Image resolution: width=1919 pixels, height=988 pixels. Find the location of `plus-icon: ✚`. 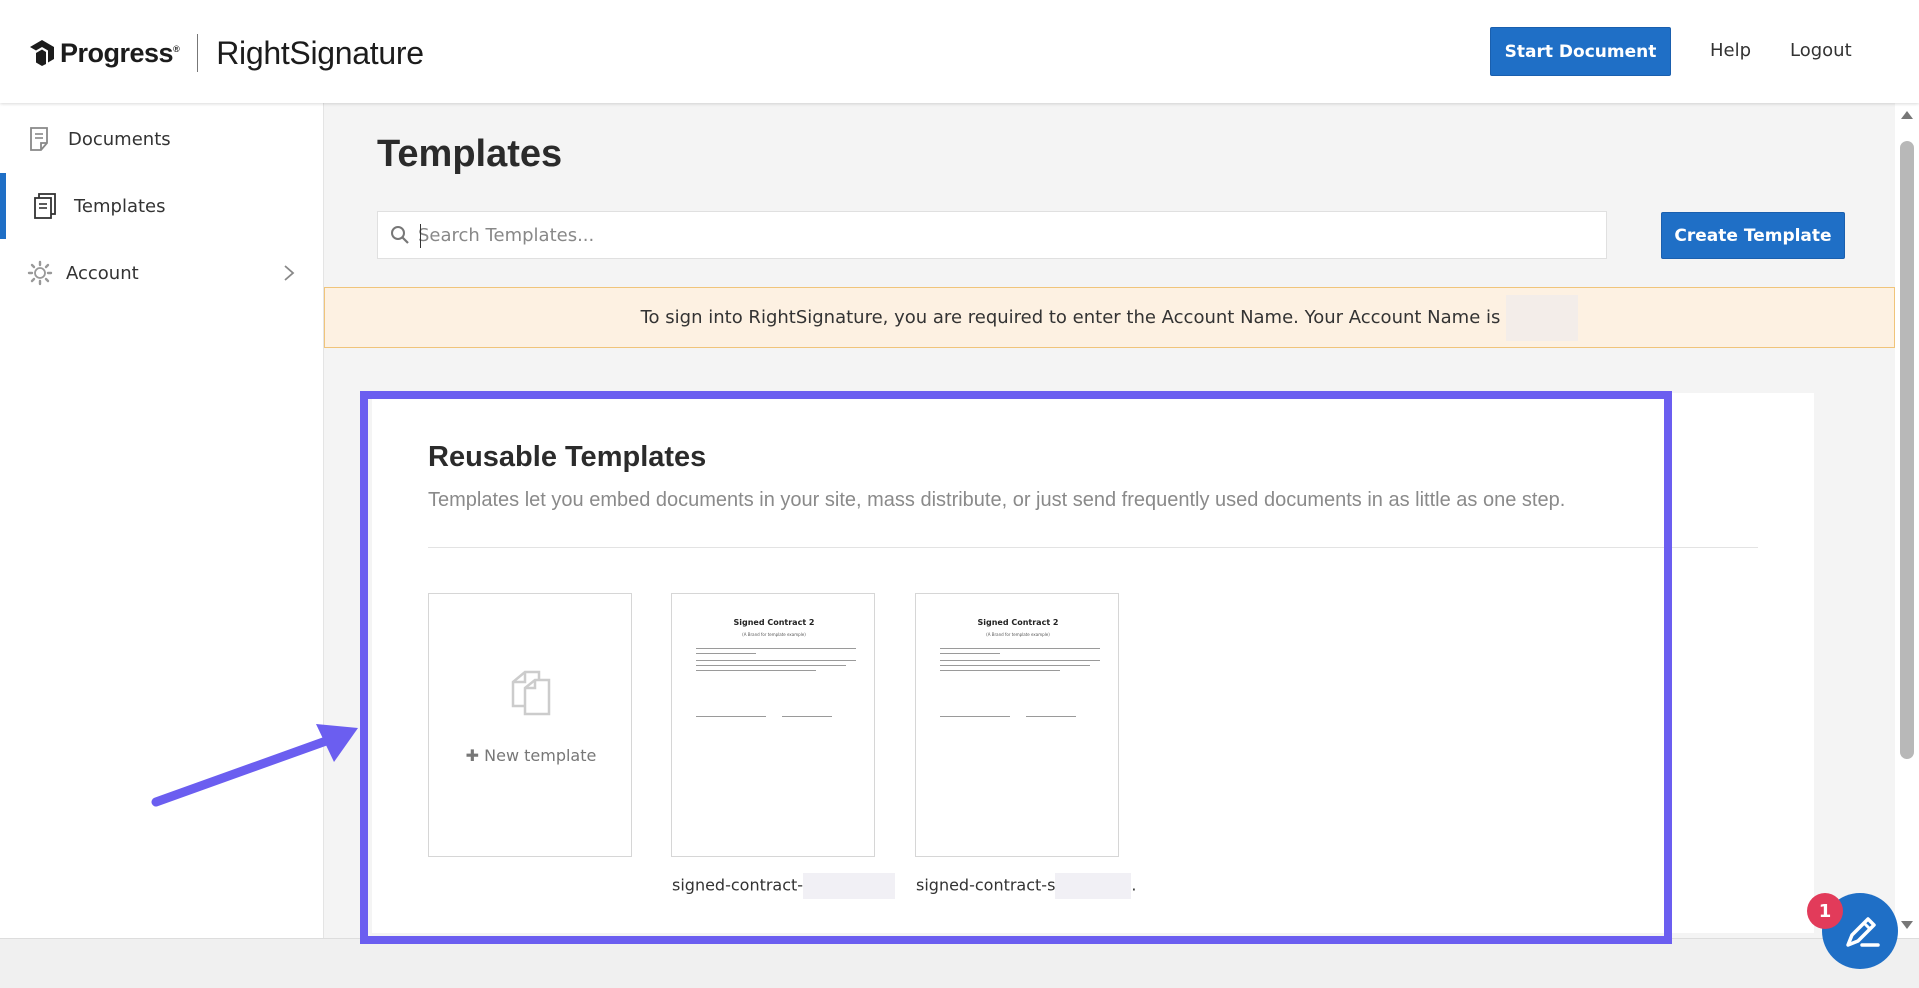

plus-icon: ✚ is located at coordinates (475, 755).